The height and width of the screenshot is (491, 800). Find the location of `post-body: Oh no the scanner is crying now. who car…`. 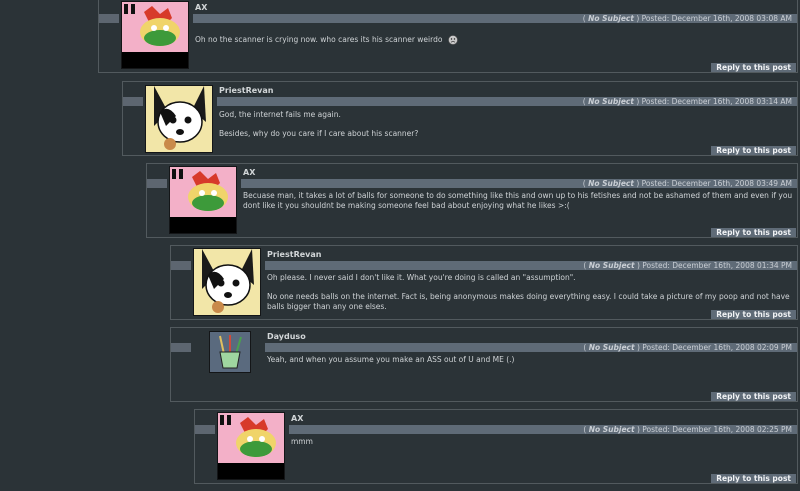

post-body: Oh no the scanner is crying now. who car… is located at coordinates (495, 40).